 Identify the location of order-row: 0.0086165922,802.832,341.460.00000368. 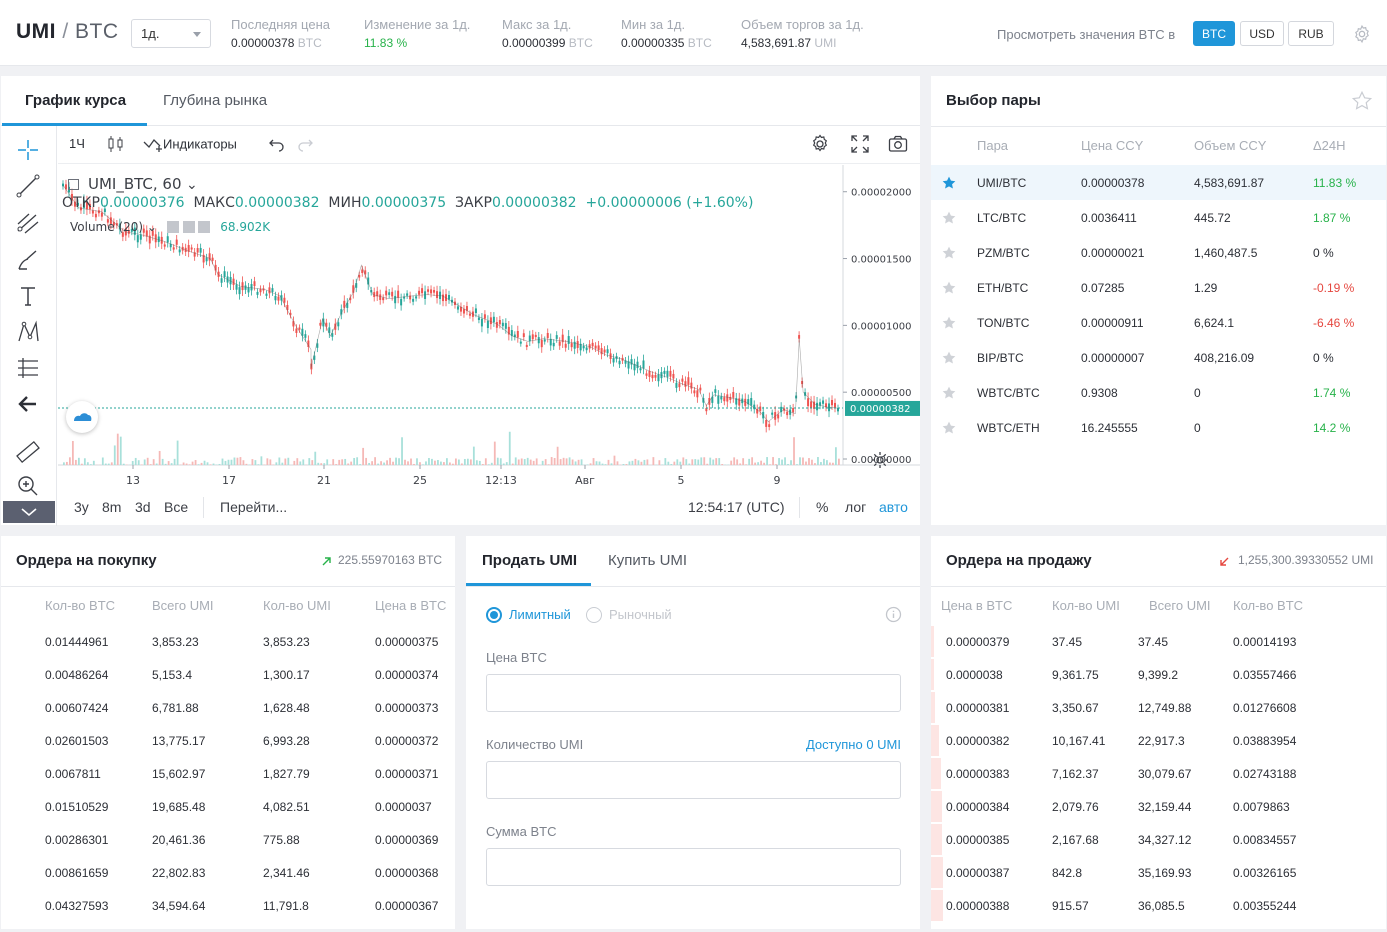
(228, 882).